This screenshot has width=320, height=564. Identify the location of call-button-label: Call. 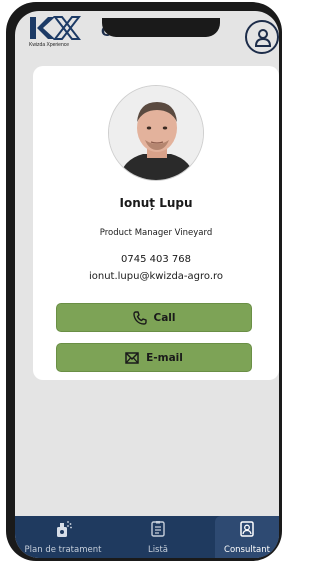
(164, 317).